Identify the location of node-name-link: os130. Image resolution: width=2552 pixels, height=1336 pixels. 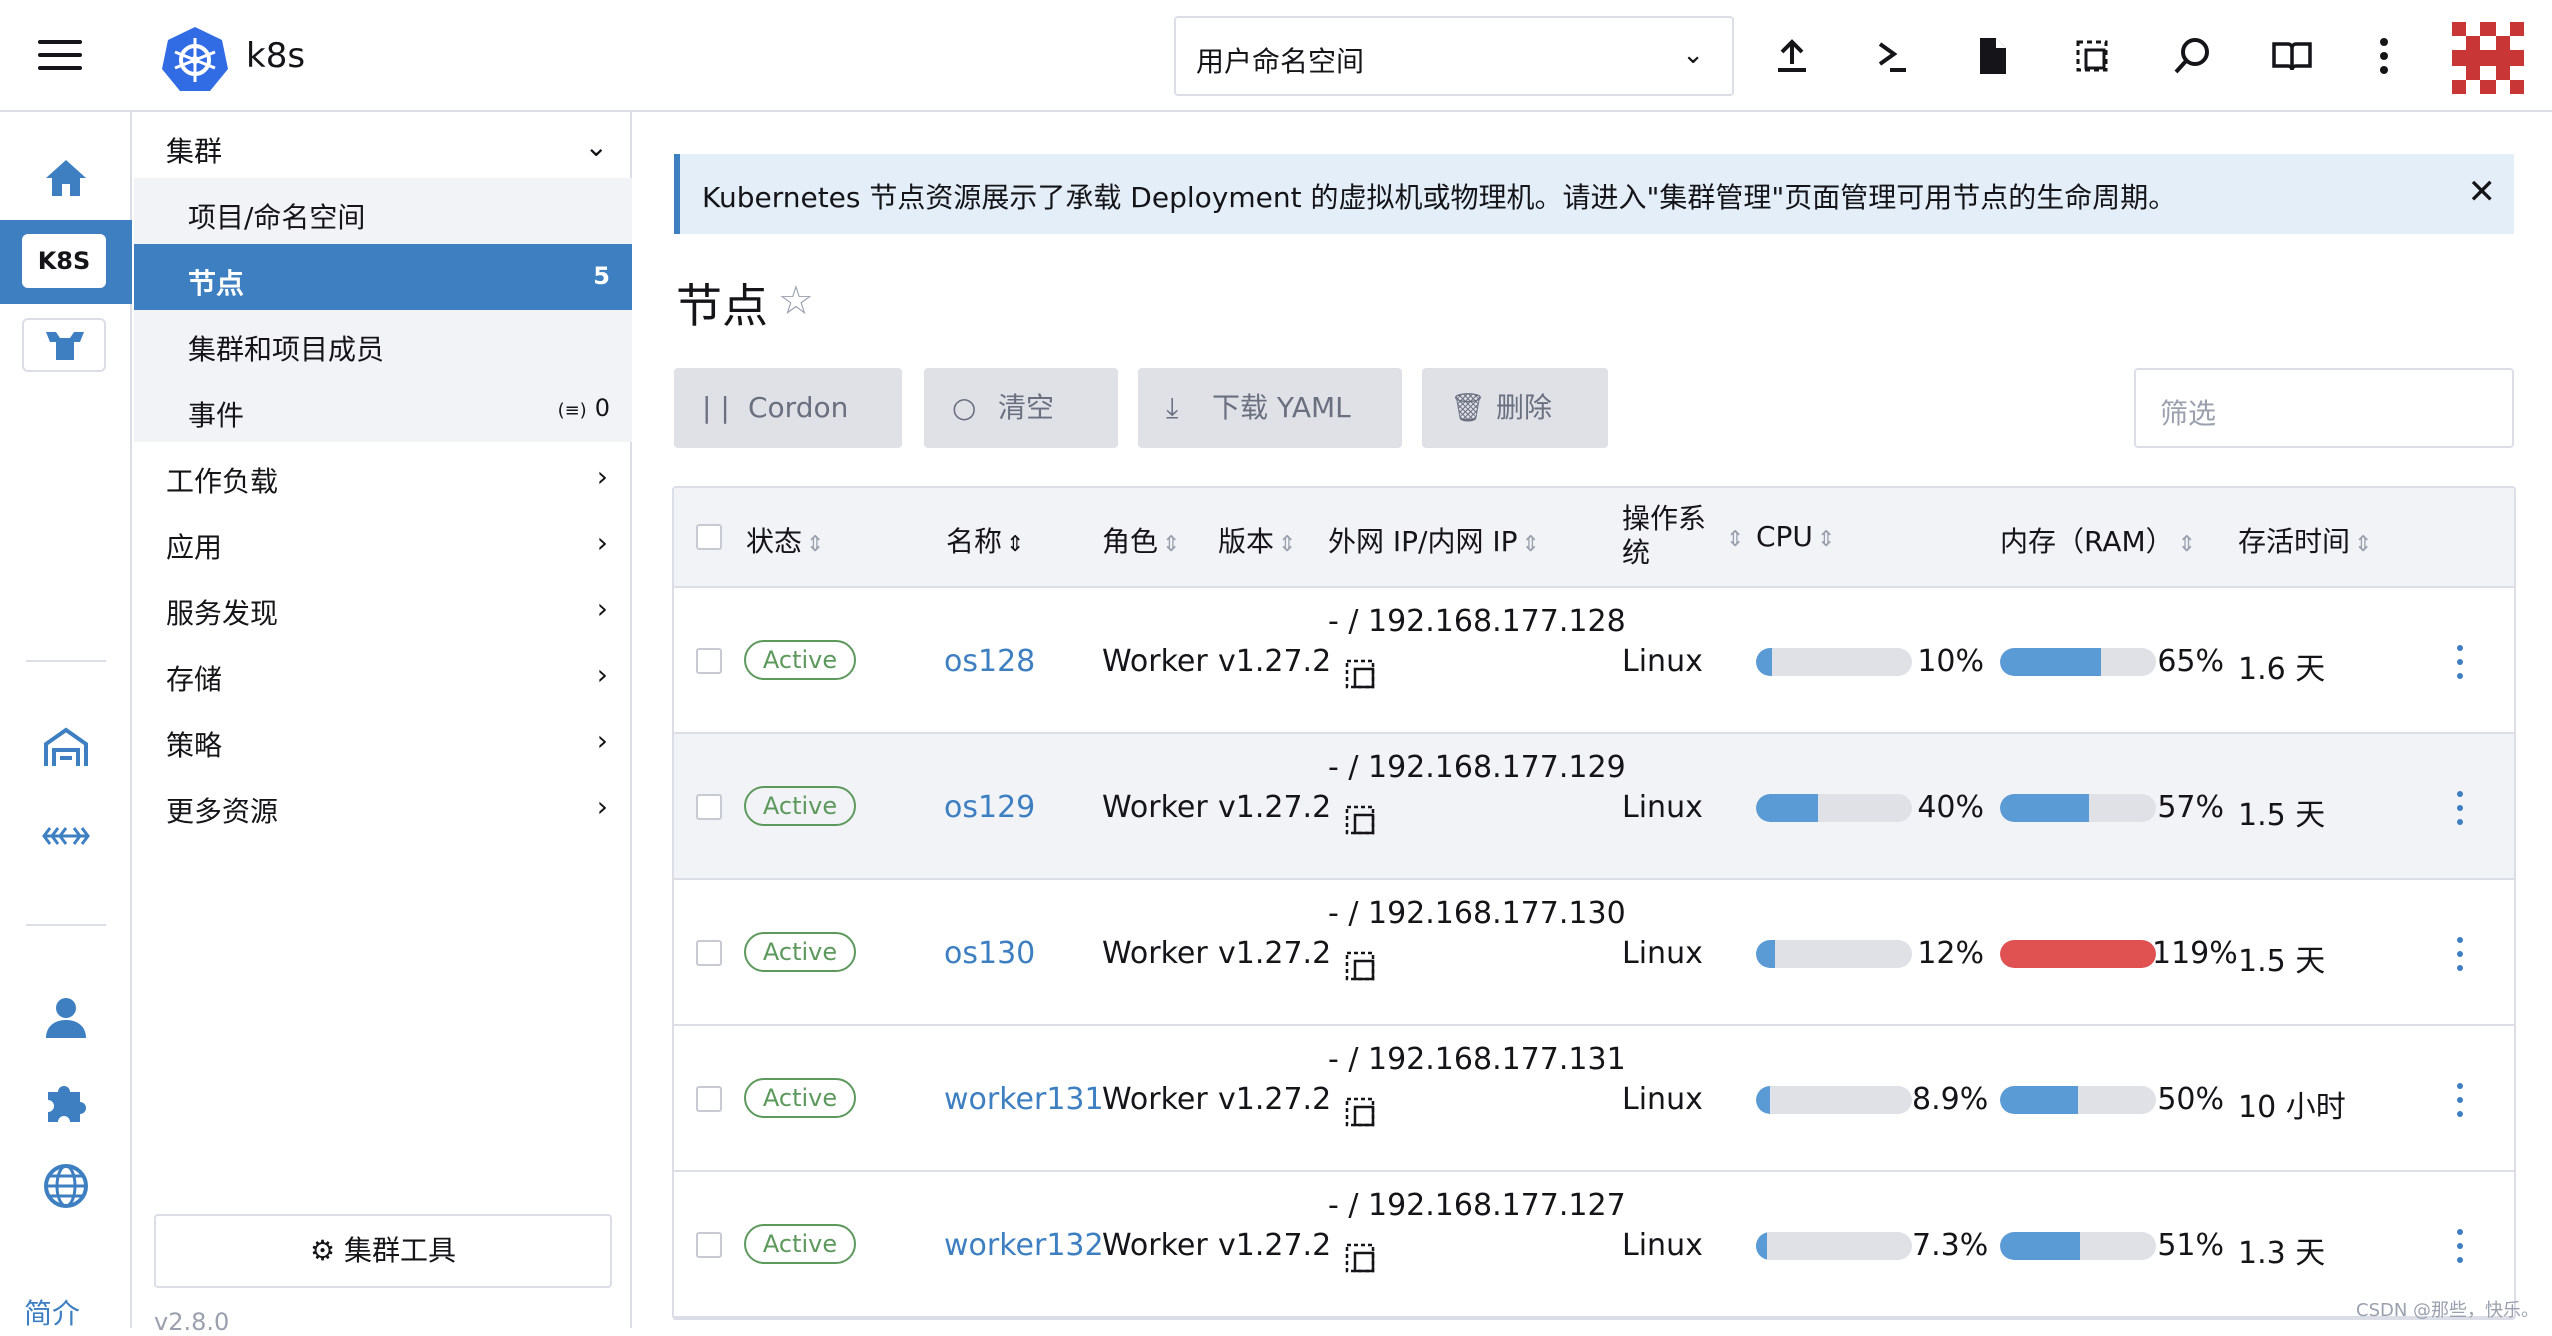
(989, 953).